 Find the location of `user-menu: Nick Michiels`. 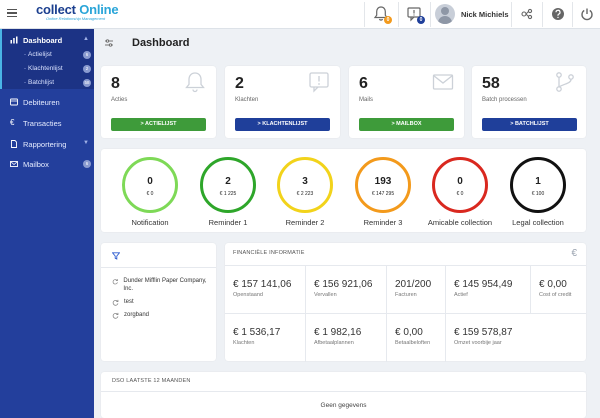

user-menu: Nick Michiels is located at coordinates (472, 14).